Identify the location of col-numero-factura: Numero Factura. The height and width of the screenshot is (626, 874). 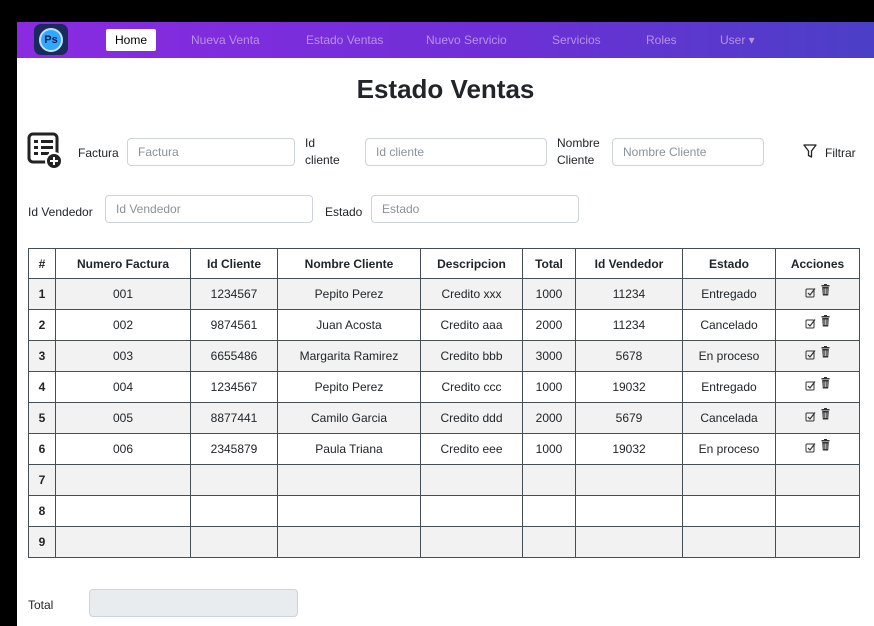
(123, 263).